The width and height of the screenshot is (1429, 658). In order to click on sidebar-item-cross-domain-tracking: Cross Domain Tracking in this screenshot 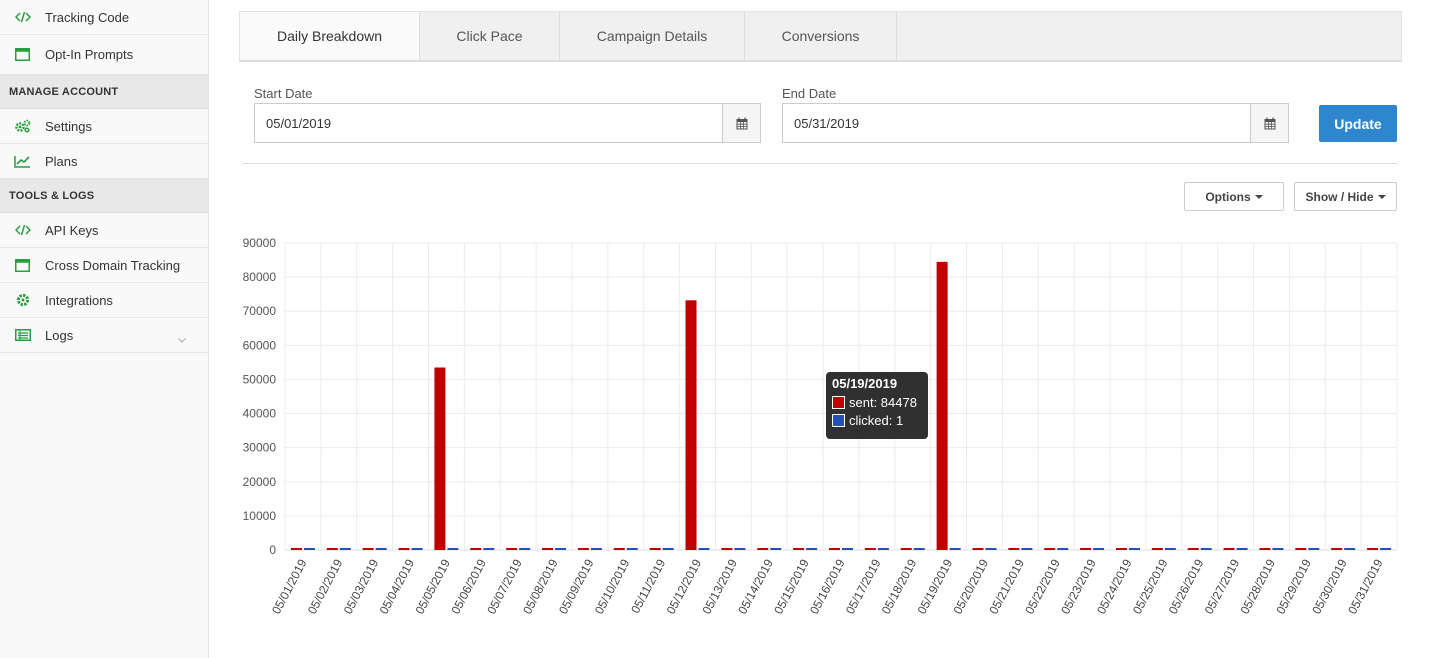, I will do `click(104, 265)`.